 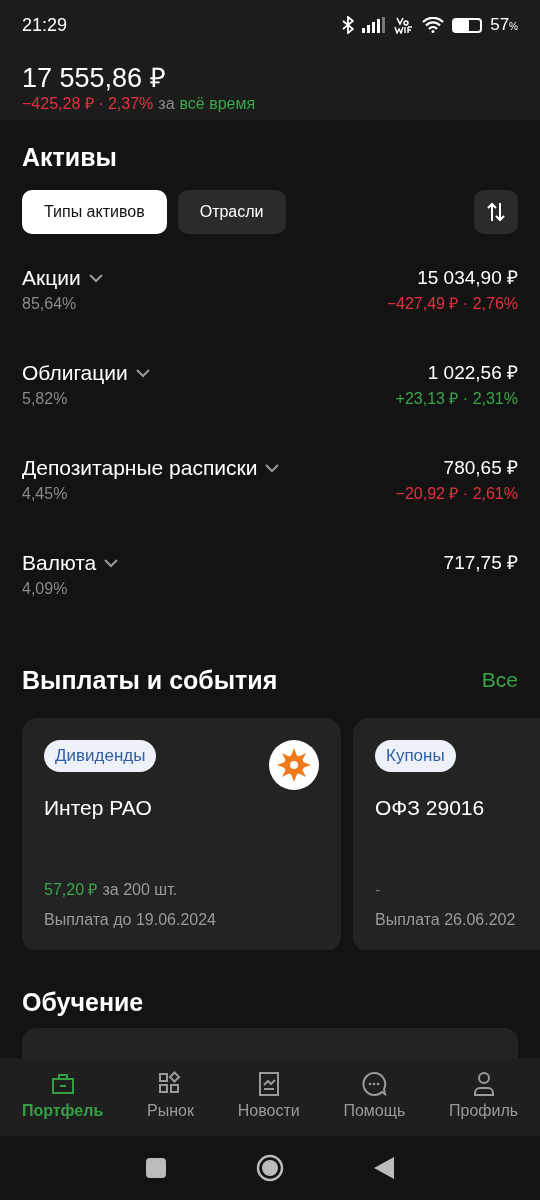 What do you see at coordinates (472, 373) in the screenshot?
I see `asset-value: 1 022,56 ₽` at bounding box center [472, 373].